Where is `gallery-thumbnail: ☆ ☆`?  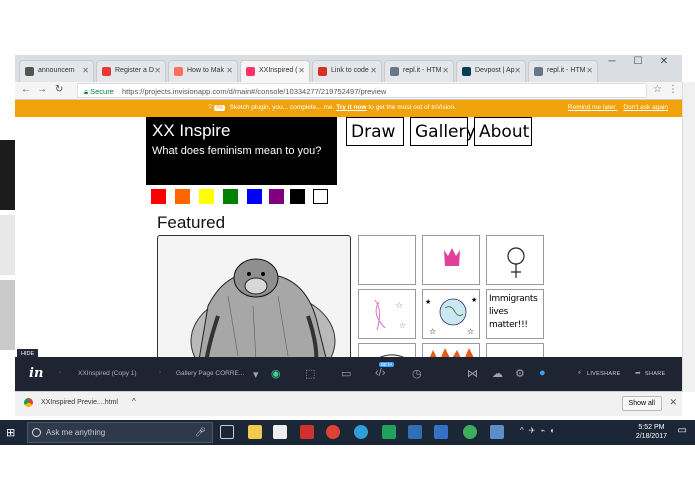 gallery-thumbnail: ☆ ☆ is located at coordinates (387, 314).